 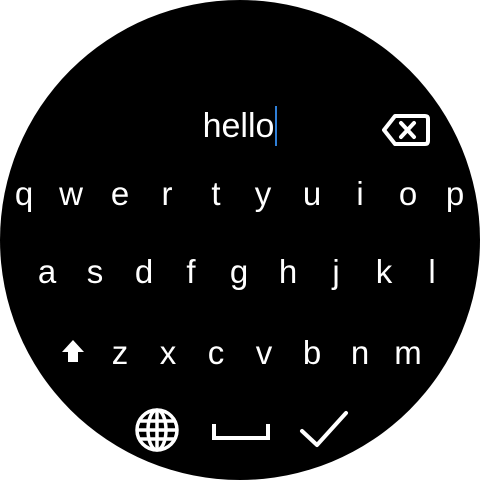 I want to click on checkmark-icon, so click(x=324, y=429).